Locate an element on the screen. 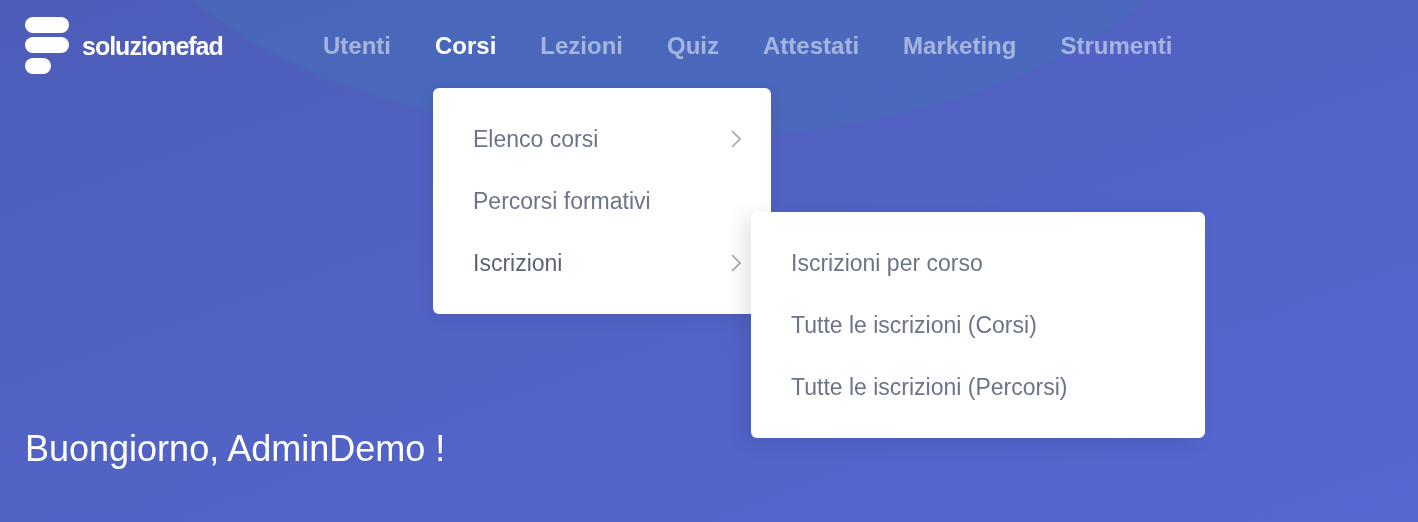 The width and height of the screenshot is (1418, 522). nav-link: Marketing is located at coordinates (960, 46).